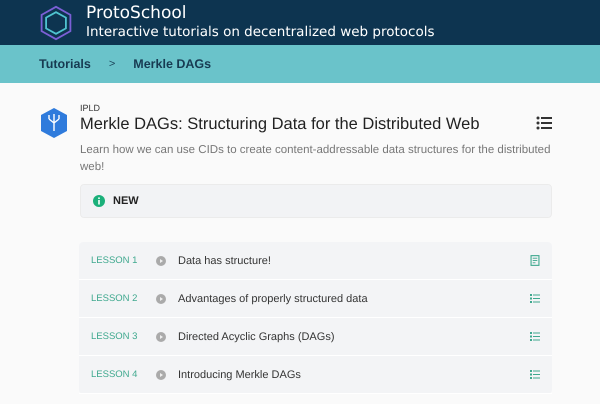 Image resolution: width=600 pixels, height=404 pixels. What do you see at coordinates (91, 108) in the screenshot?
I see `tutorial-category: IPLD` at bounding box center [91, 108].